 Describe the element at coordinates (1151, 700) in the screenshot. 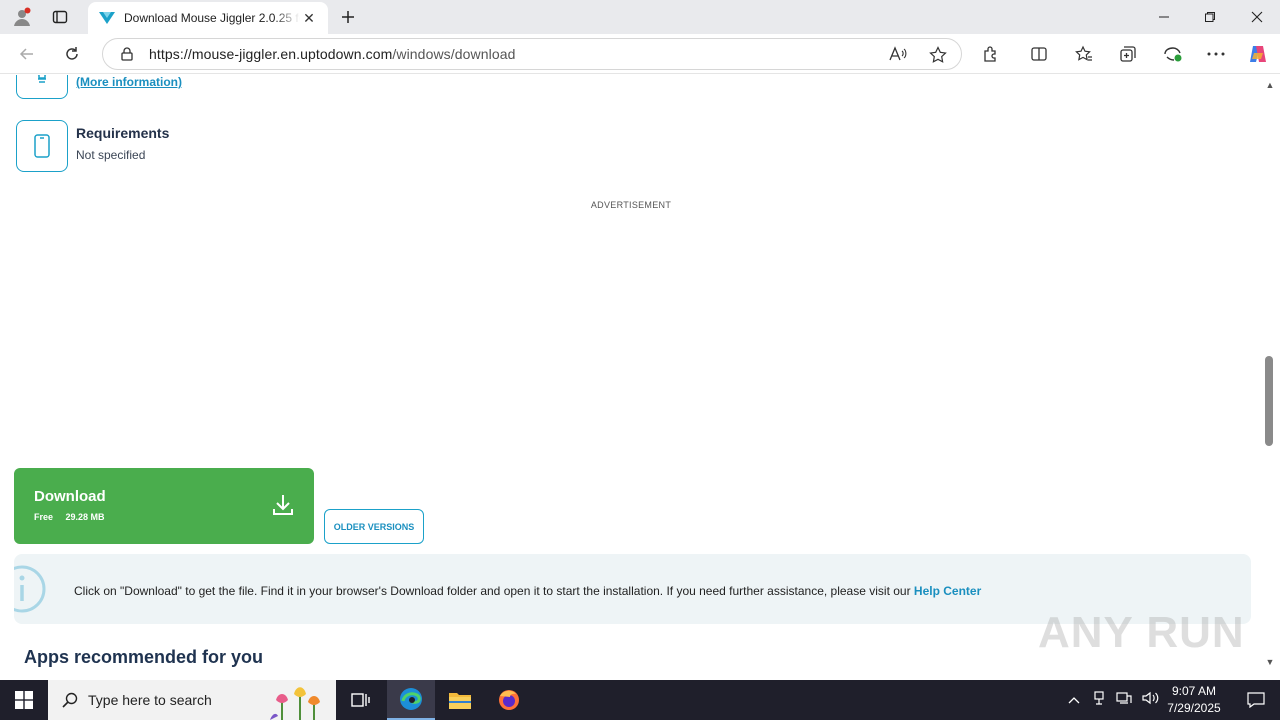

I see `volume-icon` at that location.